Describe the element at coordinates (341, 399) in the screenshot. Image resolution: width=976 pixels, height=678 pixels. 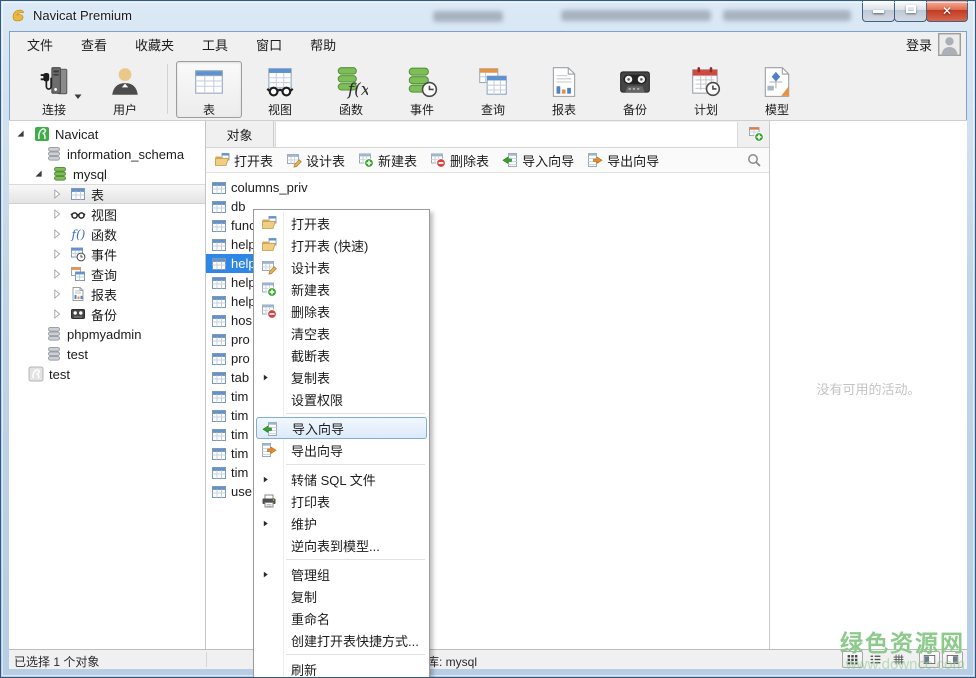
I see `context-menu-item-set-permissions: 设置权限` at that location.